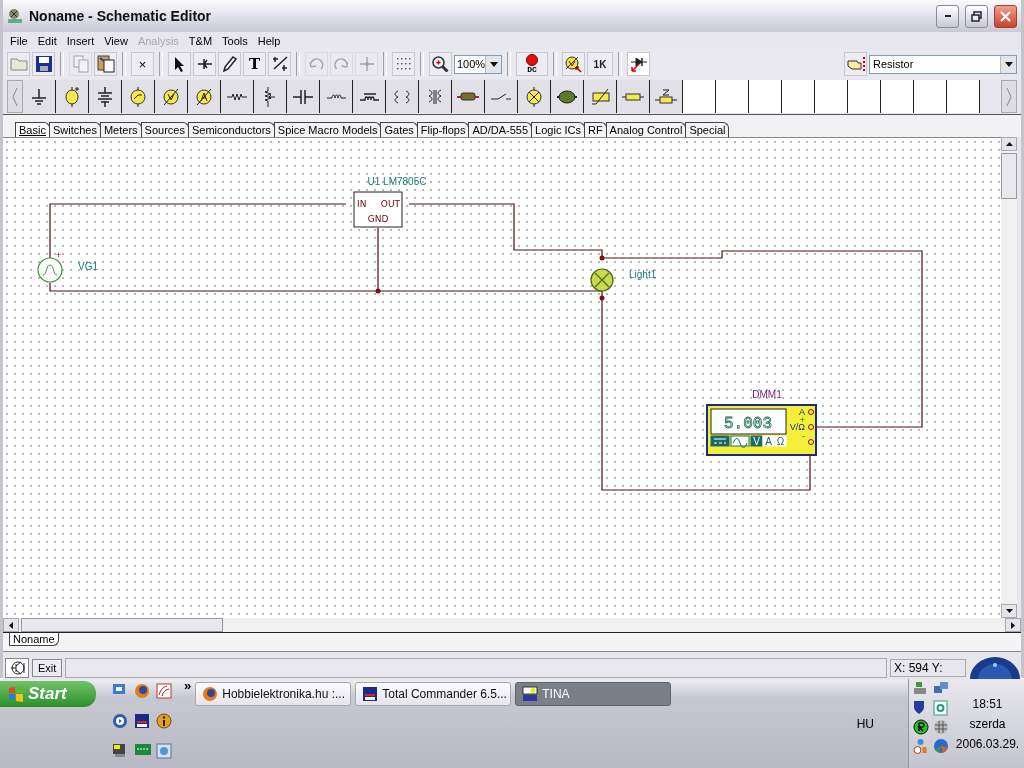  Describe the element at coordinates (947, 16) in the screenshot. I see `minimize-button` at that location.